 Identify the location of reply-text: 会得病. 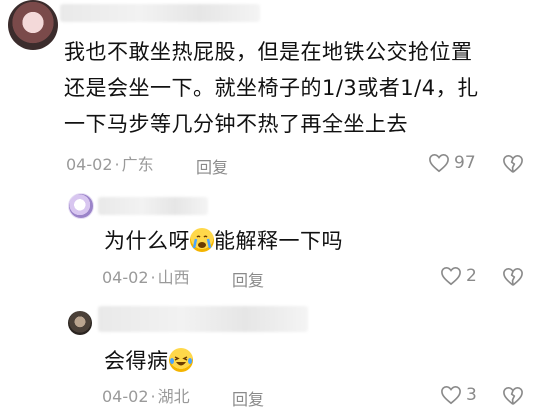
(314, 361).